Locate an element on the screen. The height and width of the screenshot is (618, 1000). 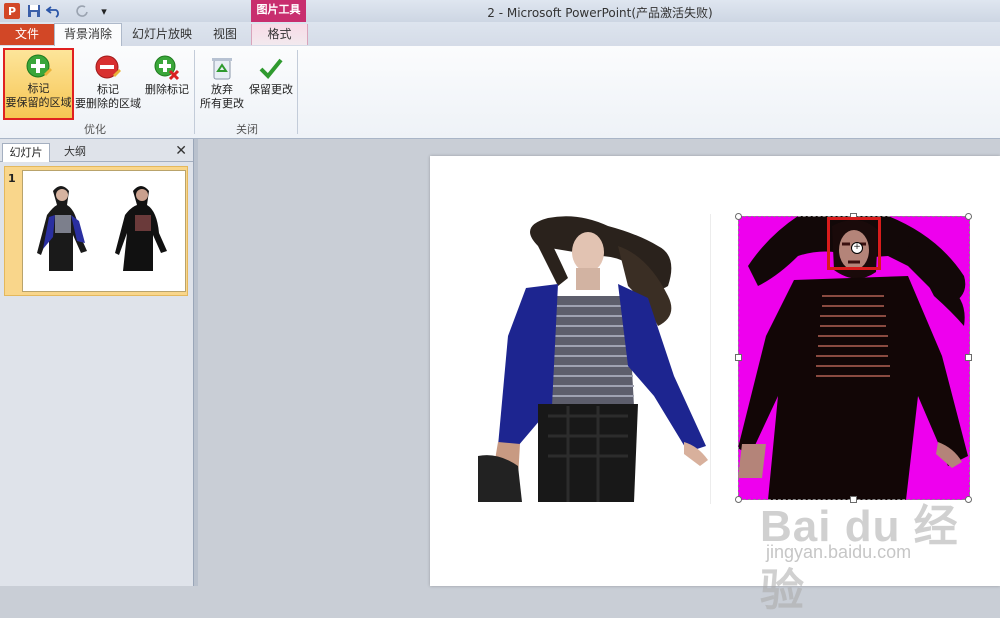
tab-format: 格式 is located at coordinates (279, 34).